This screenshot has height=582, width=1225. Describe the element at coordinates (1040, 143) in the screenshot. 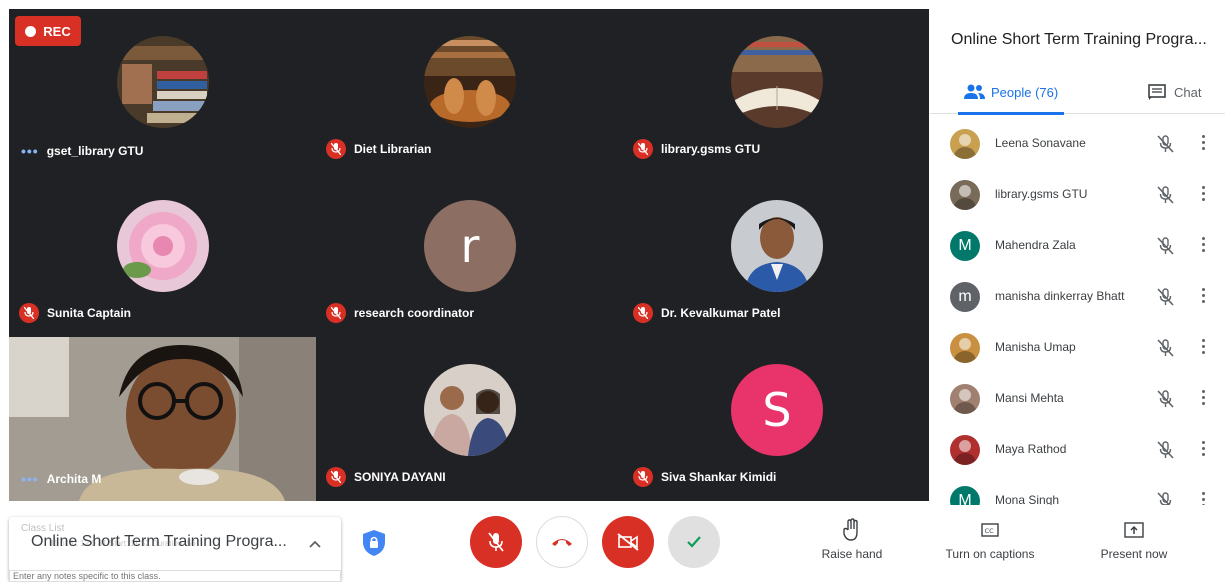

I see `participant-name: Leena Sonavane` at that location.